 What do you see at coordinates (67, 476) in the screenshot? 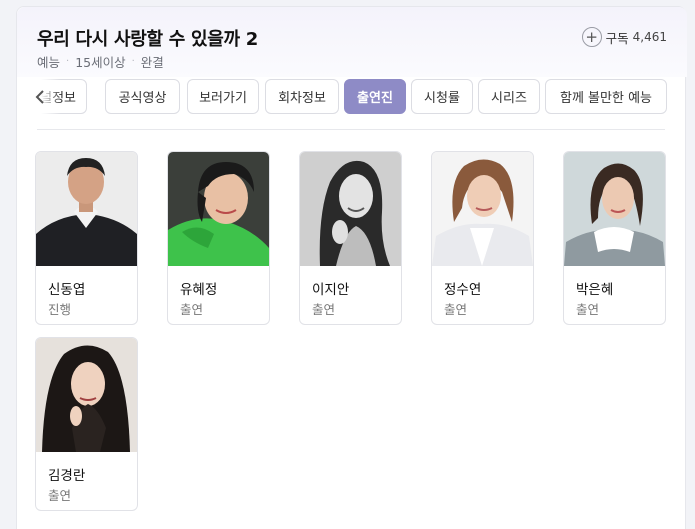
I see `cast-name: 김경란` at bounding box center [67, 476].